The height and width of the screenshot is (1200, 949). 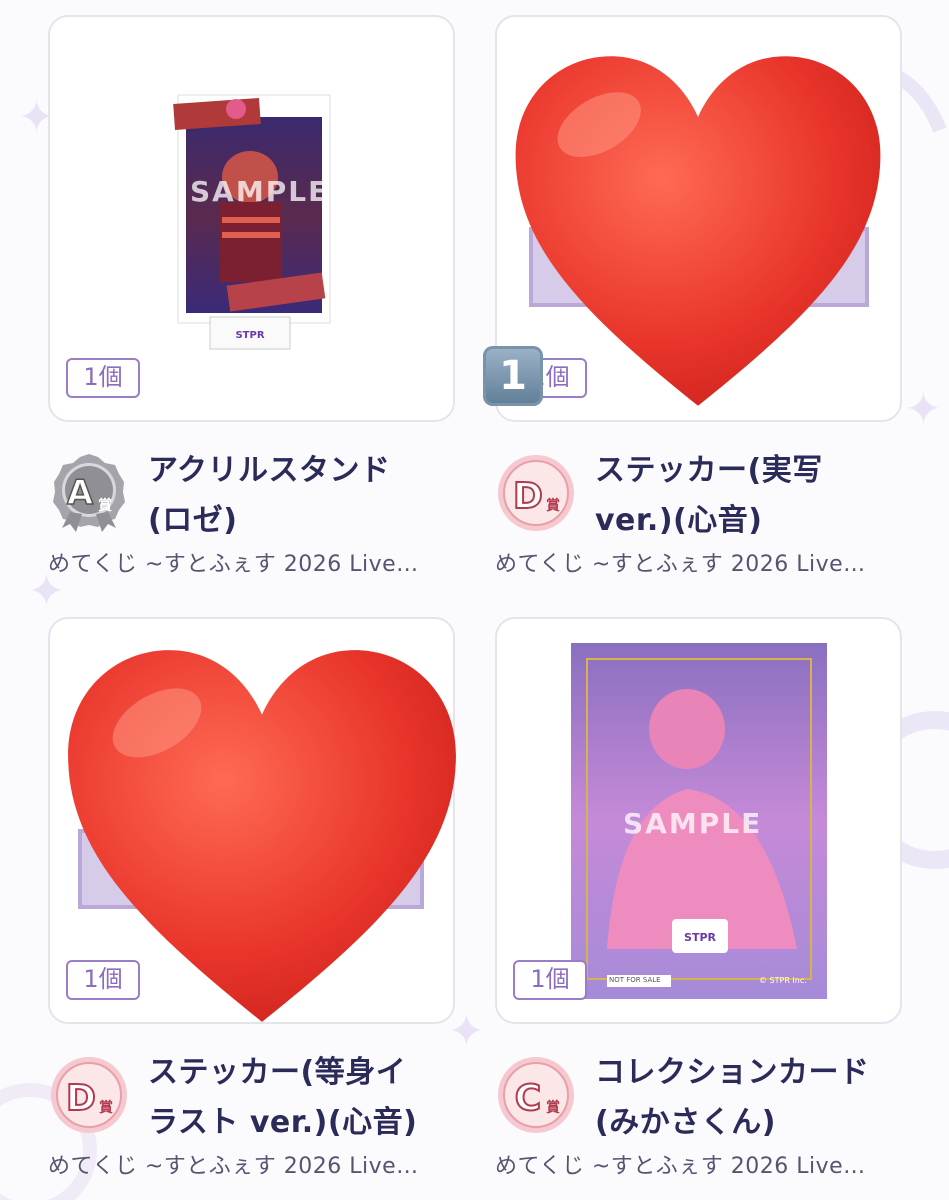 I want to click on title-line: (みかさくん), so click(x=685, y=1122).